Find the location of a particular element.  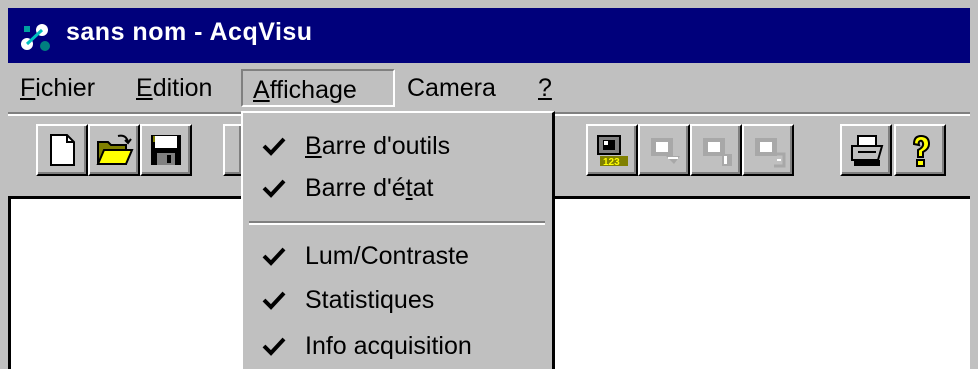

menu-camera: Camera is located at coordinates (451, 88).